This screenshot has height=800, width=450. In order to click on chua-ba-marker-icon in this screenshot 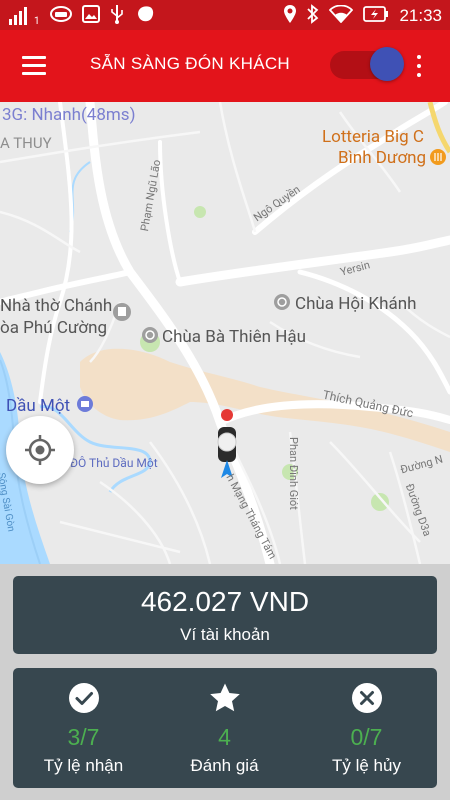, I will do `click(150, 335)`.